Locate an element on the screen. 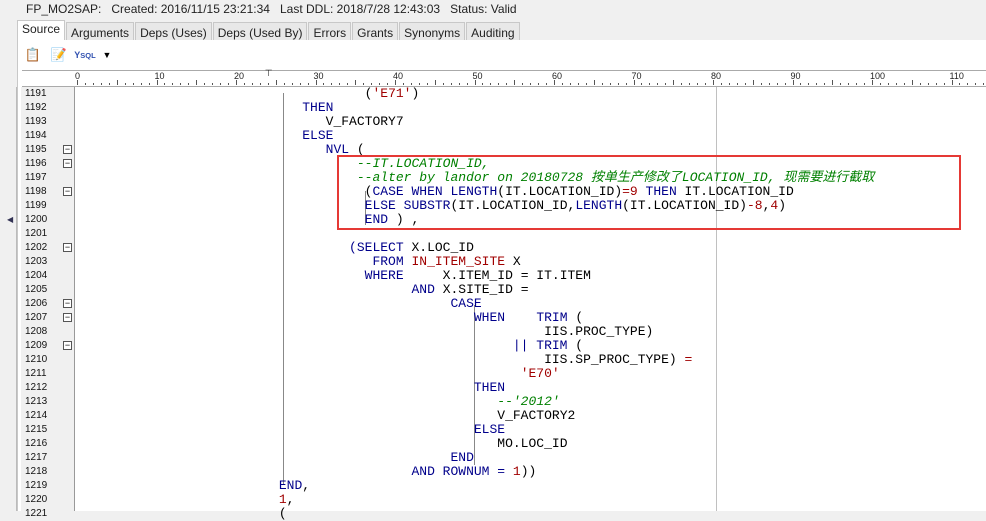  sql-format-icon: Y SQL is located at coordinates (84, 55).